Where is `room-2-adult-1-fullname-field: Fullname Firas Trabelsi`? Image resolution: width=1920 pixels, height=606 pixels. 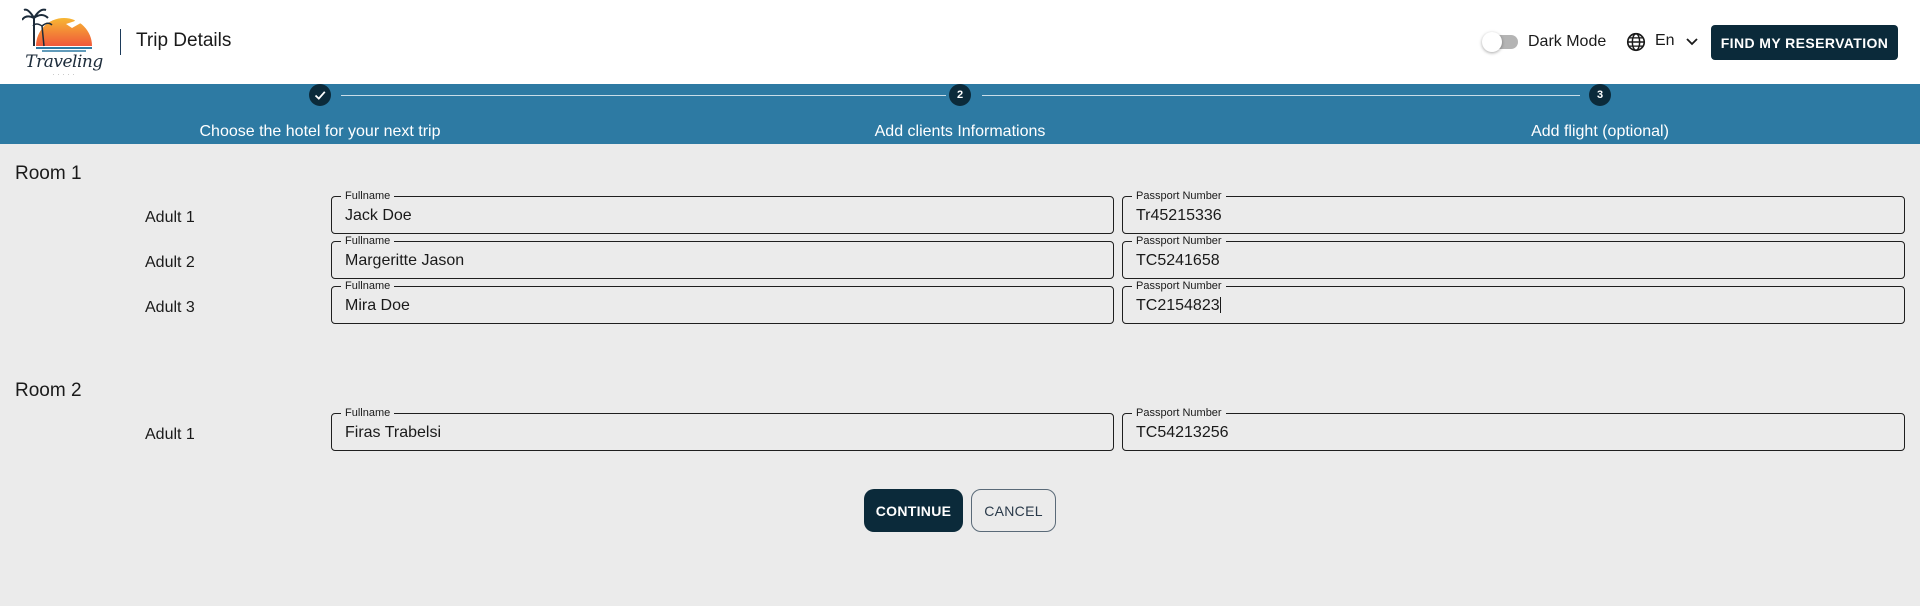
room-2-adult-1-fullname-field: Fullname Firas Trabelsi is located at coordinates (722, 428).